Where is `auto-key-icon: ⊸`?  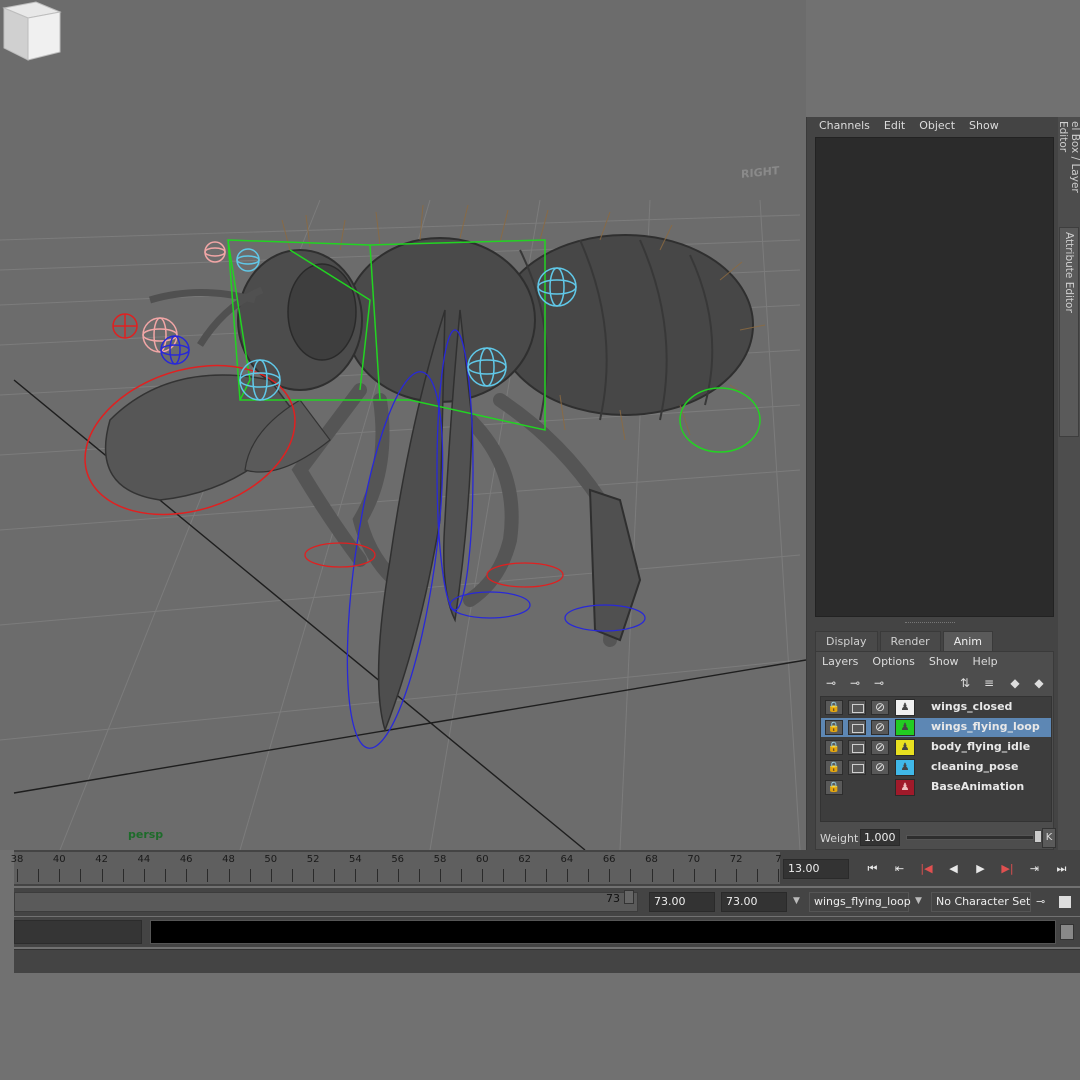
auto-key-icon: ⊸ is located at coordinates (1040, 902).